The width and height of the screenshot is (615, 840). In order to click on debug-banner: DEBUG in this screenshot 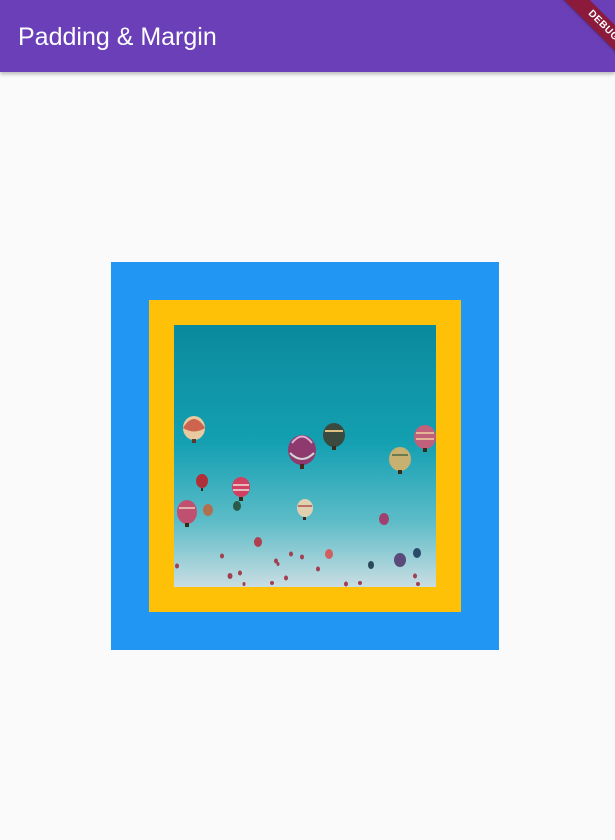, I will do `click(575, 40)`.